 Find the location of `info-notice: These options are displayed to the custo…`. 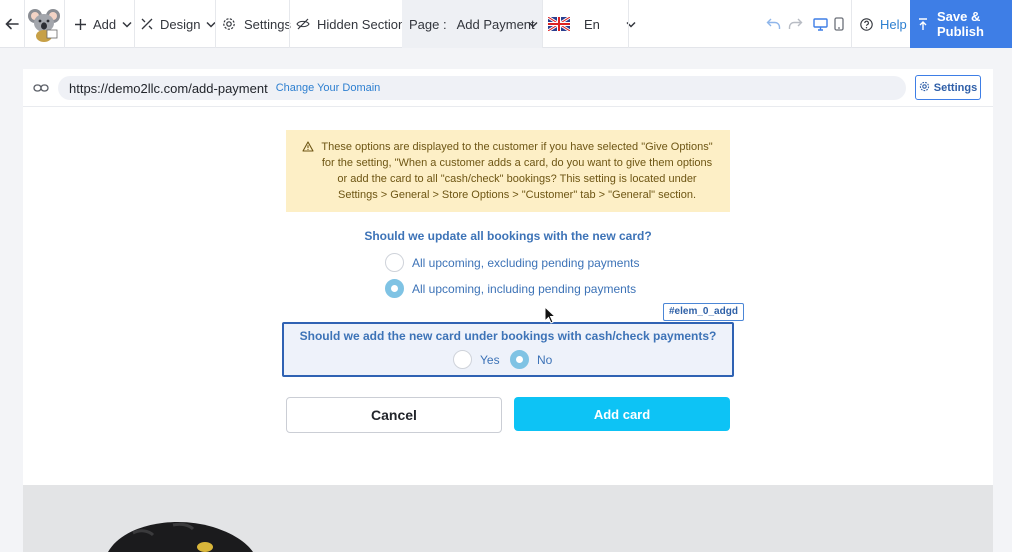

info-notice: These options are displayed to the custo… is located at coordinates (508, 171).